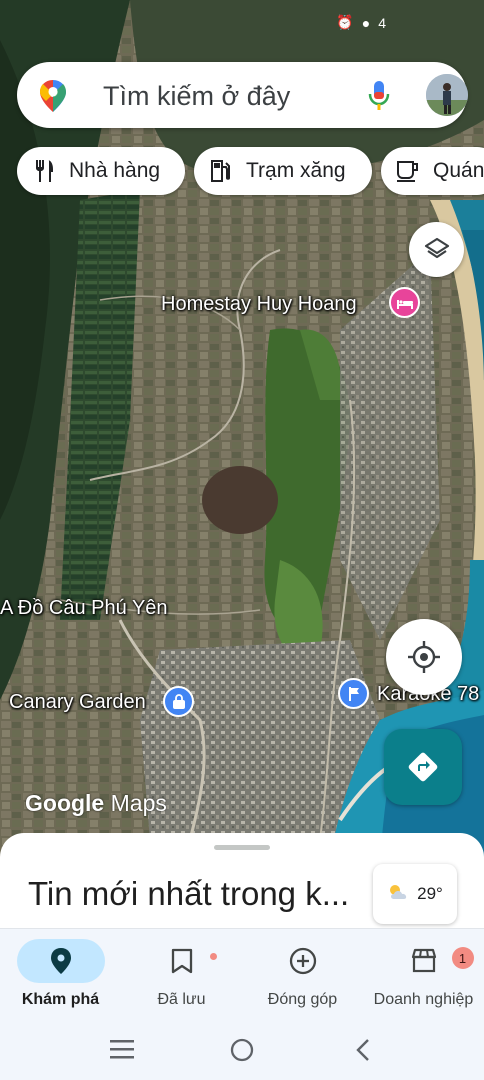  Describe the element at coordinates (196, 96) in the screenshot. I see `search-input: Tìm kiếm ở đây` at that location.